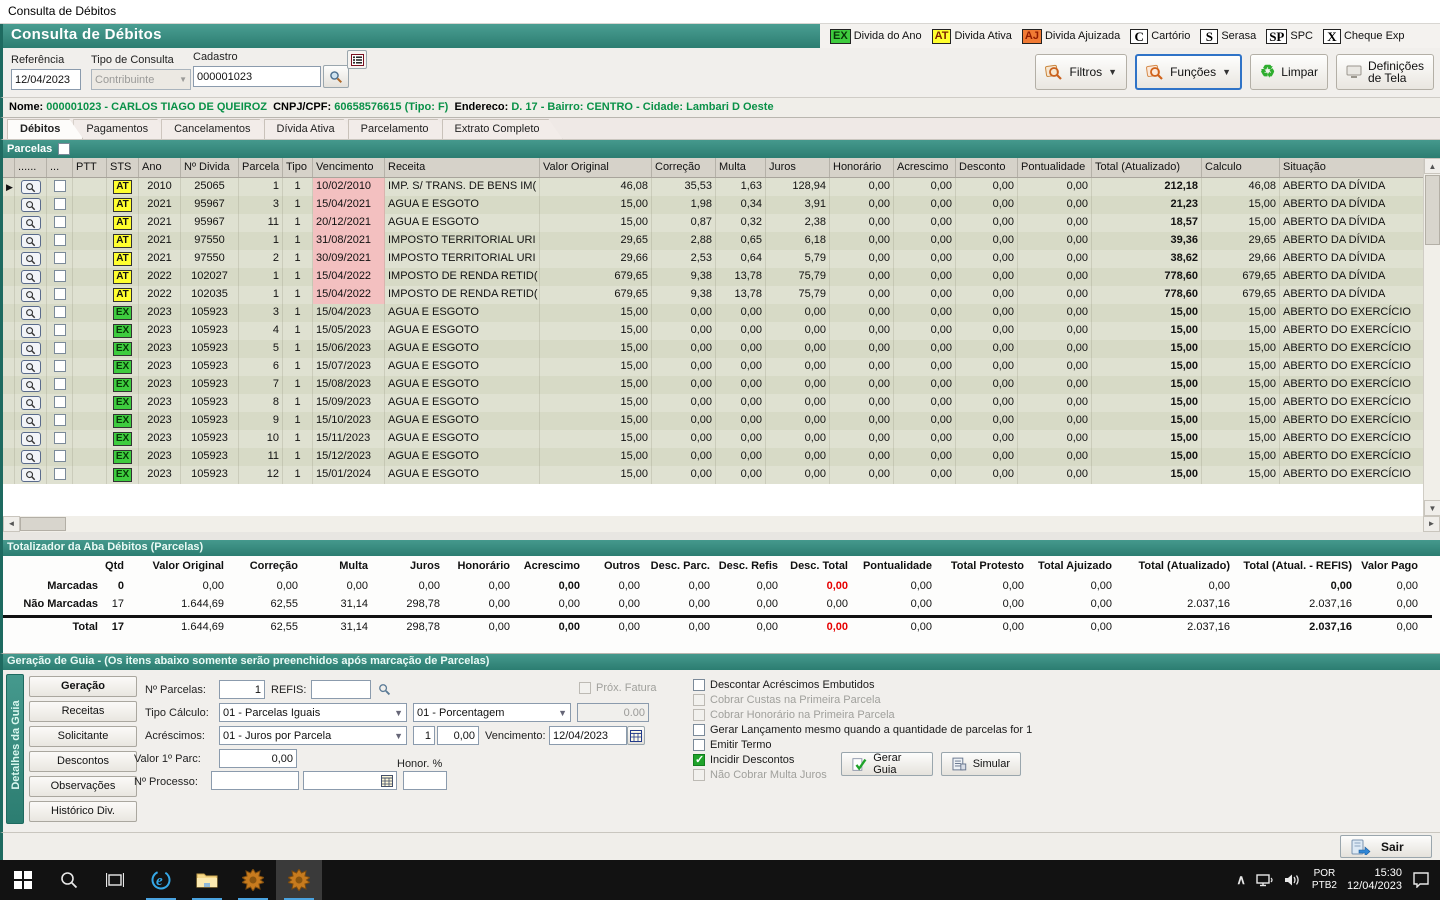  I want to click on guide-checkbox-2: Cobrar Honorário na Primeira Parcela, so click(794, 715).